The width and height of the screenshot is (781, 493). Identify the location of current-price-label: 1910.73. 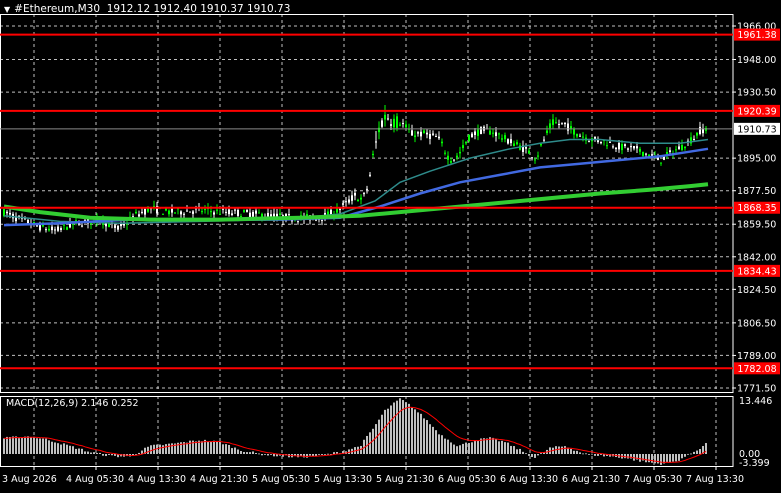
(756, 129).